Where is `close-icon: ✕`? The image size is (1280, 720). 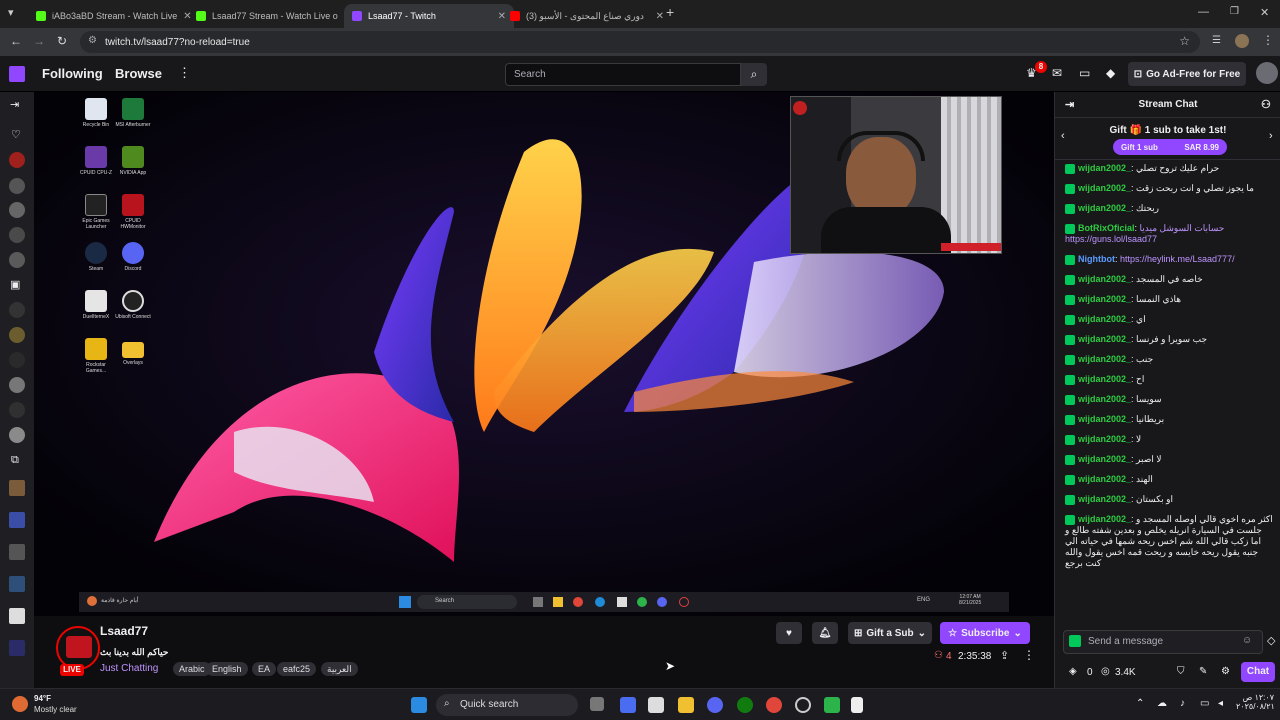
close-icon: ✕ is located at coordinates (660, 16).